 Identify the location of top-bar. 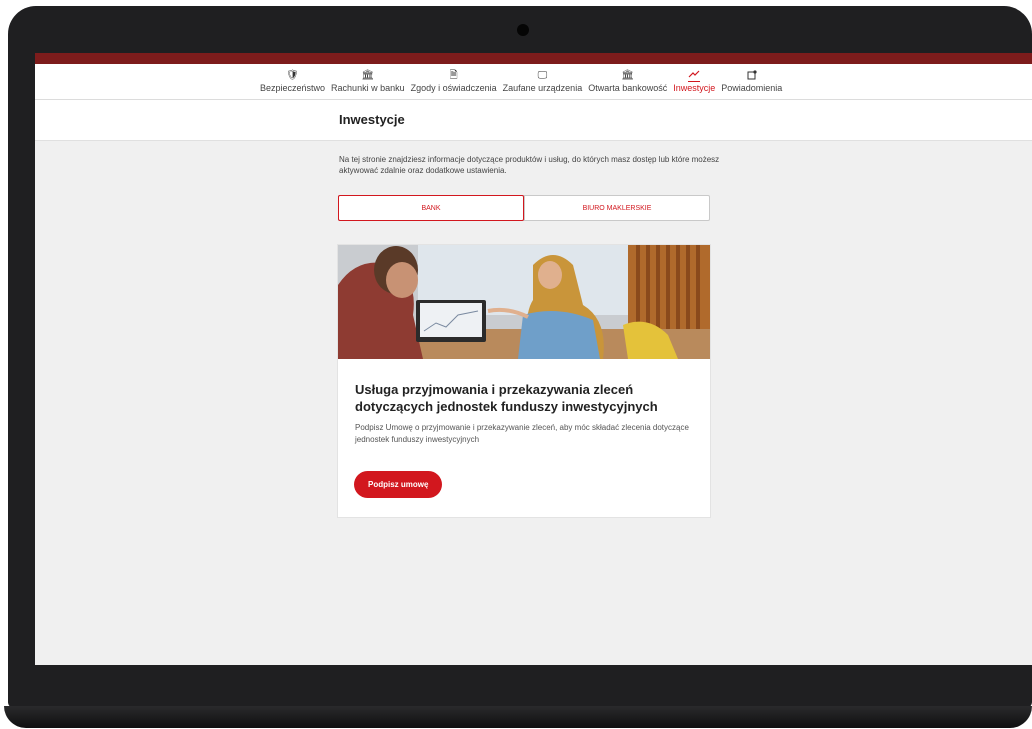
(533, 58).